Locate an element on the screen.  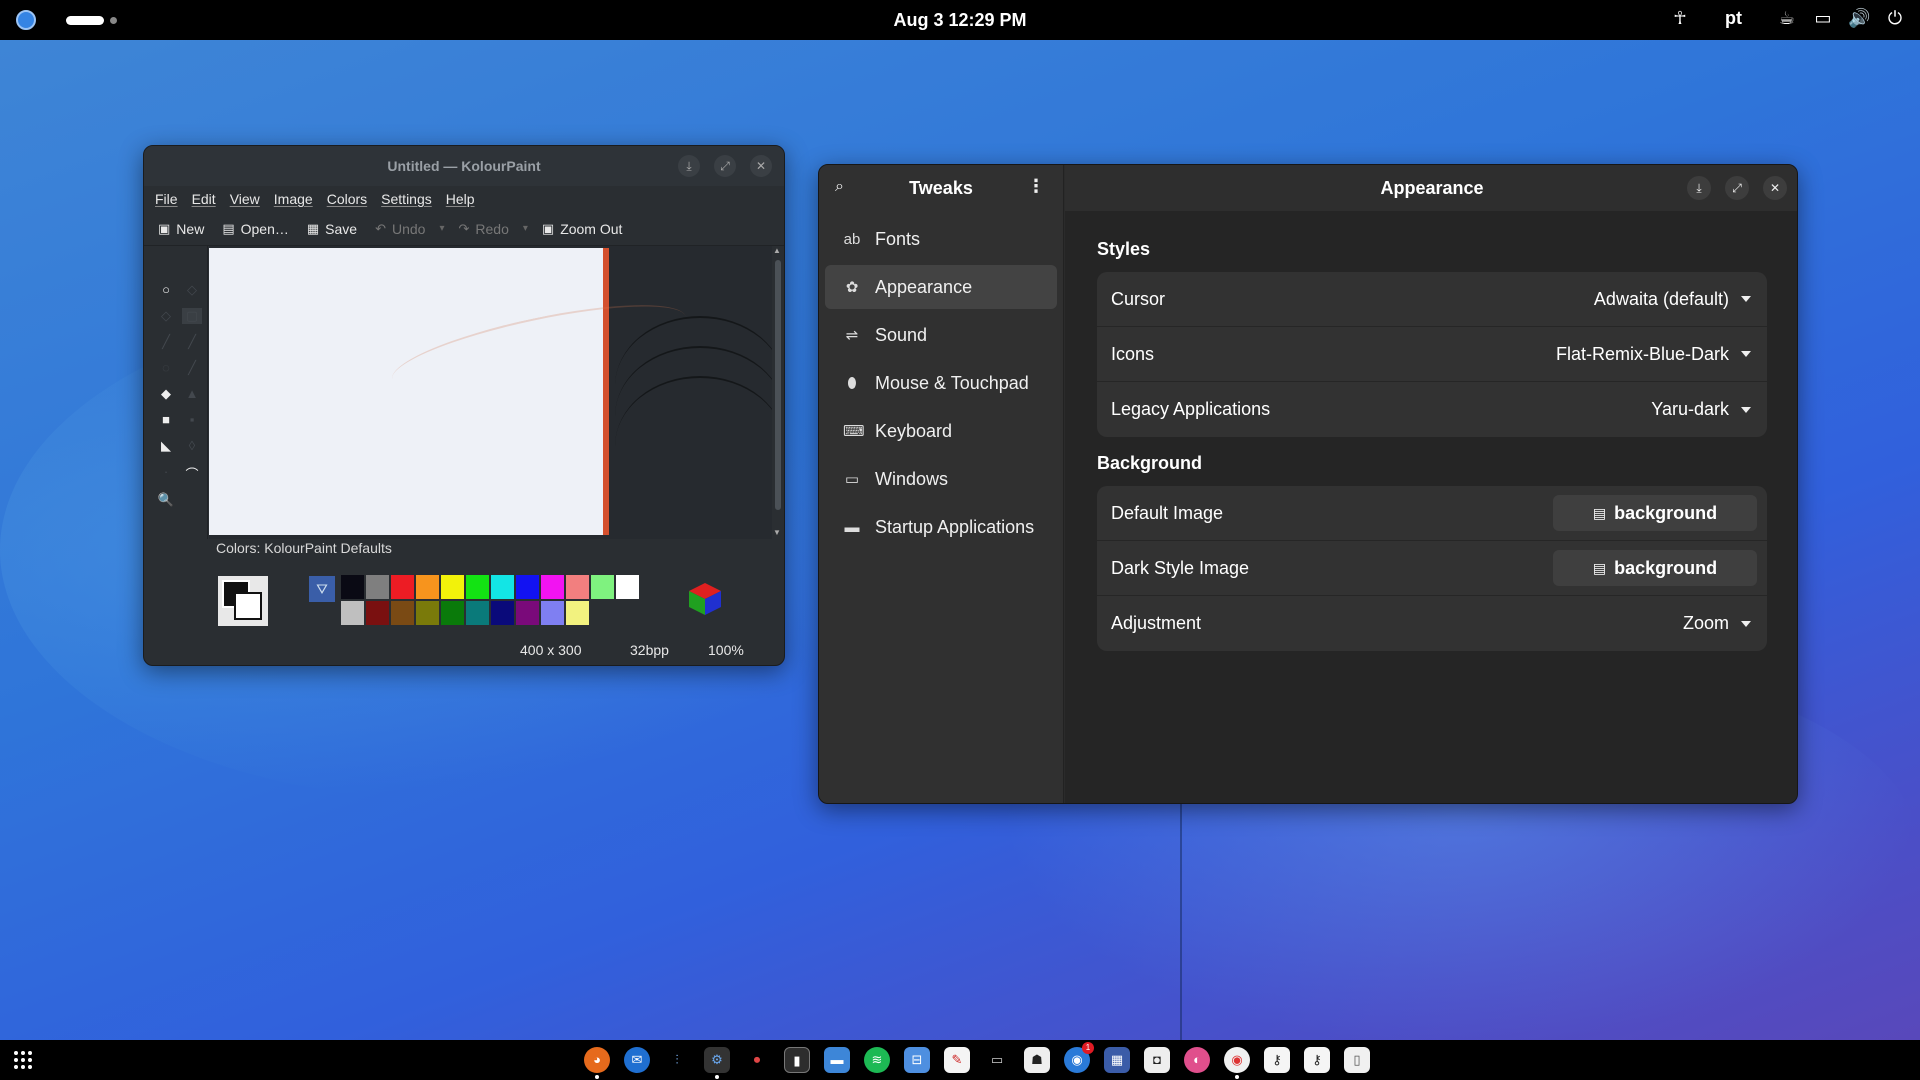
terminal-icon: ▮ is located at coordinates (797, 1060).